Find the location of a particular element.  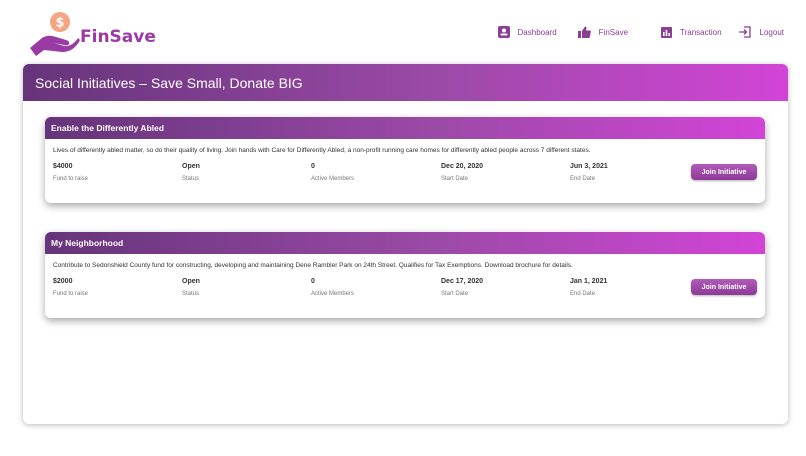

dashboard-icon is located at coordinates (504, 32).